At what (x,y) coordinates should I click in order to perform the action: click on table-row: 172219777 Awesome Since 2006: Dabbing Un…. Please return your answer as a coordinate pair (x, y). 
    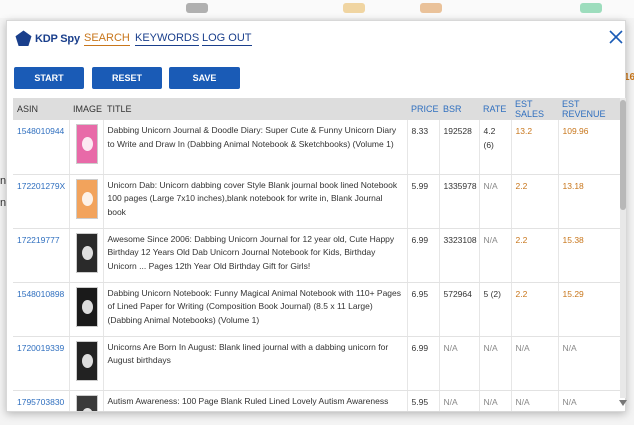
    Looking at the image, I should click on (317, 255).